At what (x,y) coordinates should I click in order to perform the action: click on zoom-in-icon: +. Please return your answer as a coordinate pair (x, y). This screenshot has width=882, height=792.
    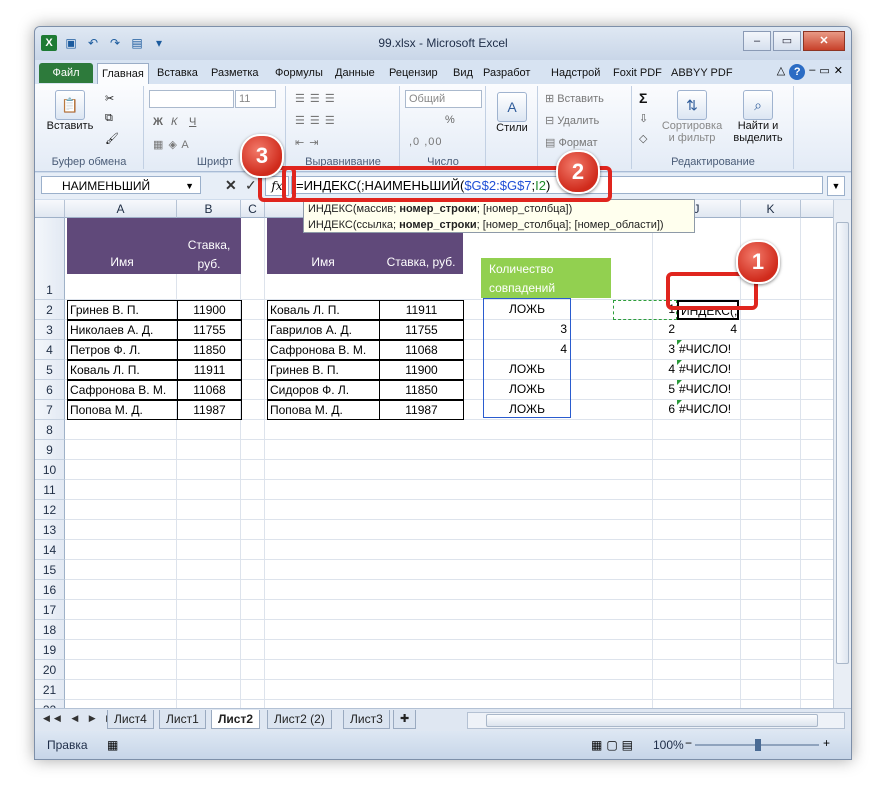
    Looking at the image, I should click on (826, 743).